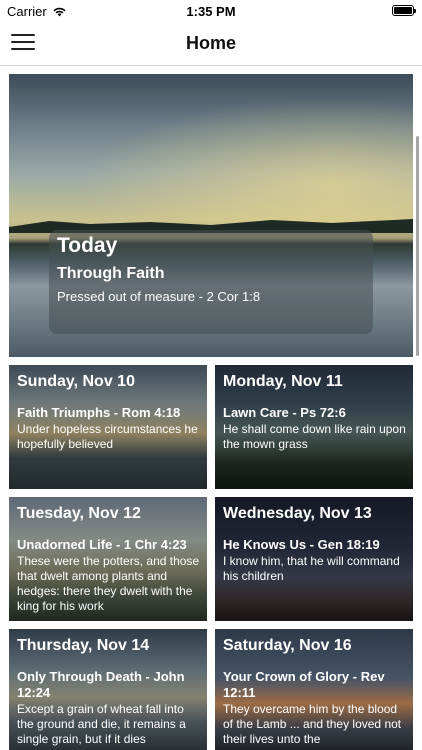  What do you see at coordinates (304, 684) in the screenshot?
I see `card-title: Your Crown of Glory - Rev 12:11` at bounding box center [304, 684].